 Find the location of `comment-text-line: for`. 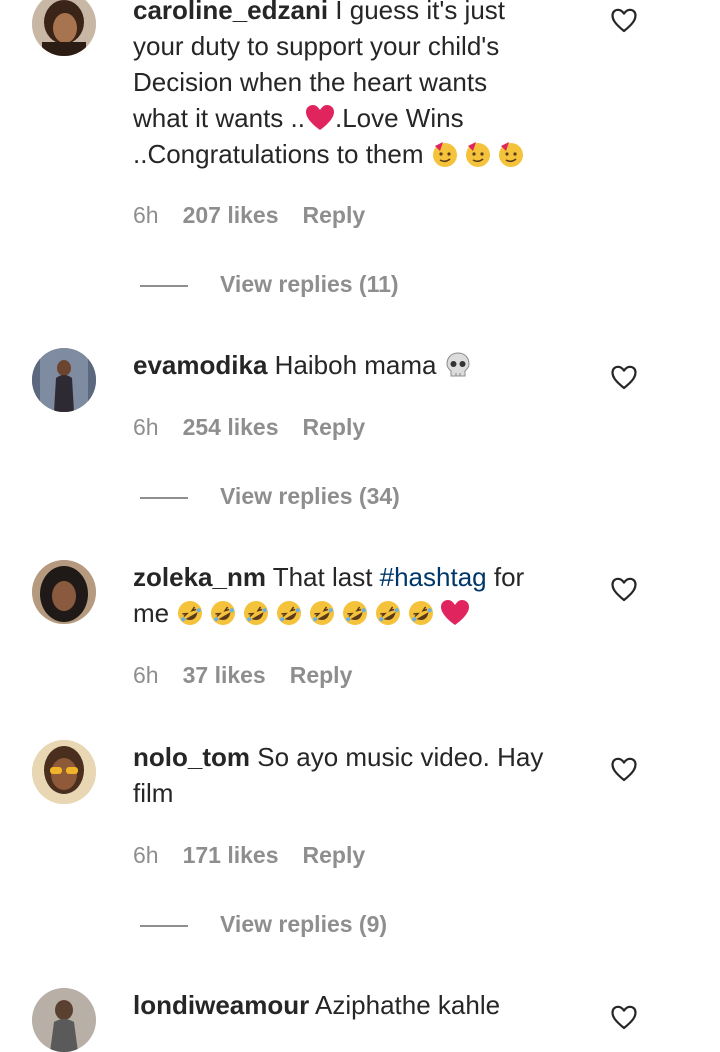

comment-text-line: for is located at coordinates (505, 577).